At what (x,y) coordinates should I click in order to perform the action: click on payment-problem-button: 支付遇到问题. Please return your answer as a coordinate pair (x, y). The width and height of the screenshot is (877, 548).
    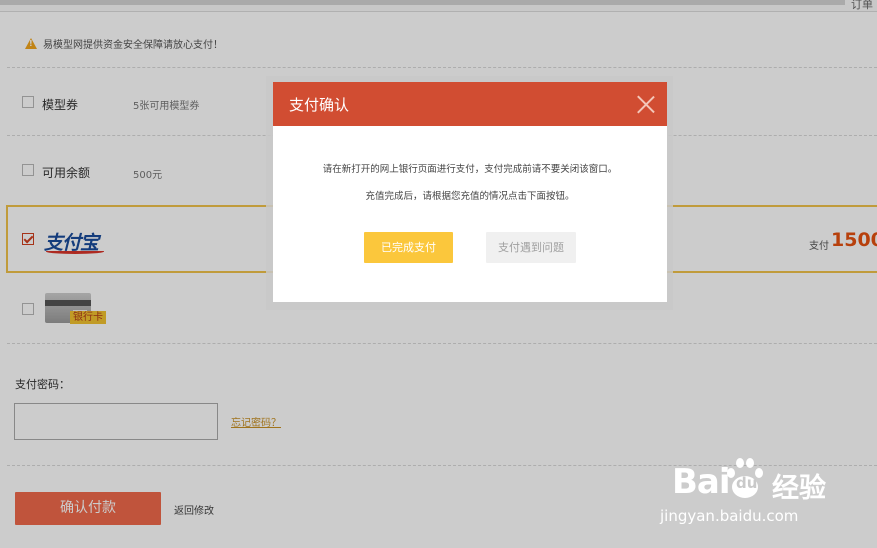
    Looking at the image, I should click on (531, 247).